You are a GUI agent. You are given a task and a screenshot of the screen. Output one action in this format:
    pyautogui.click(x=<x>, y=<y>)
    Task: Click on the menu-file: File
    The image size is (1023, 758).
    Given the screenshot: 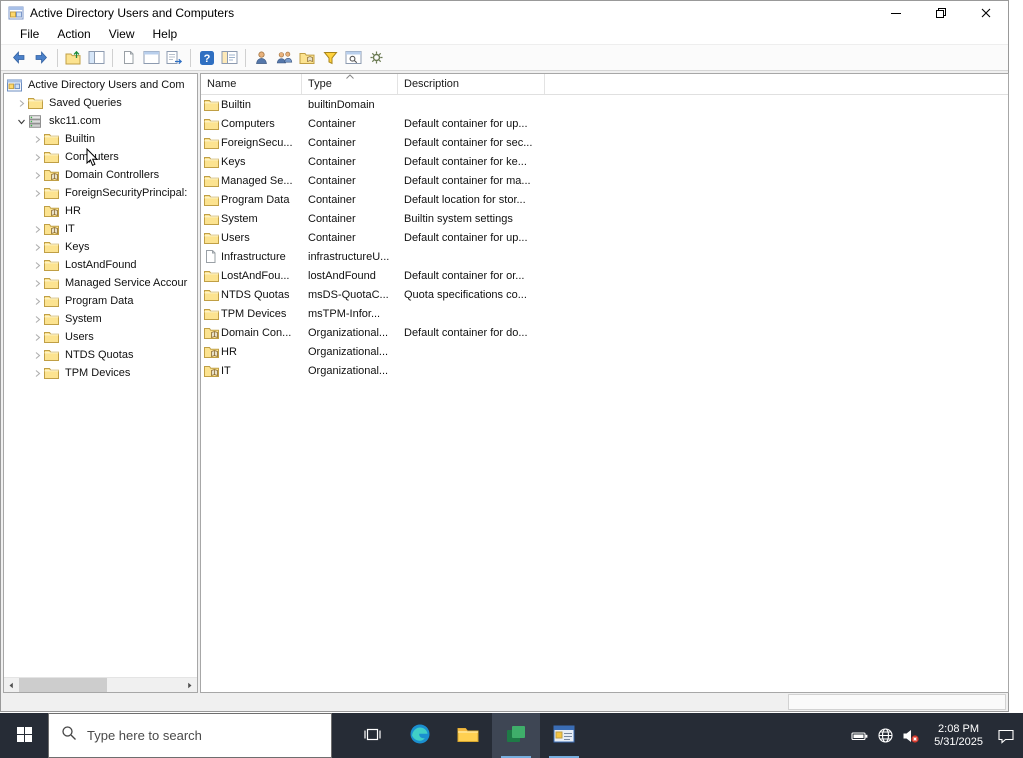 What is the action you would take?
    pyautogui.click(x=29, y=34)
    